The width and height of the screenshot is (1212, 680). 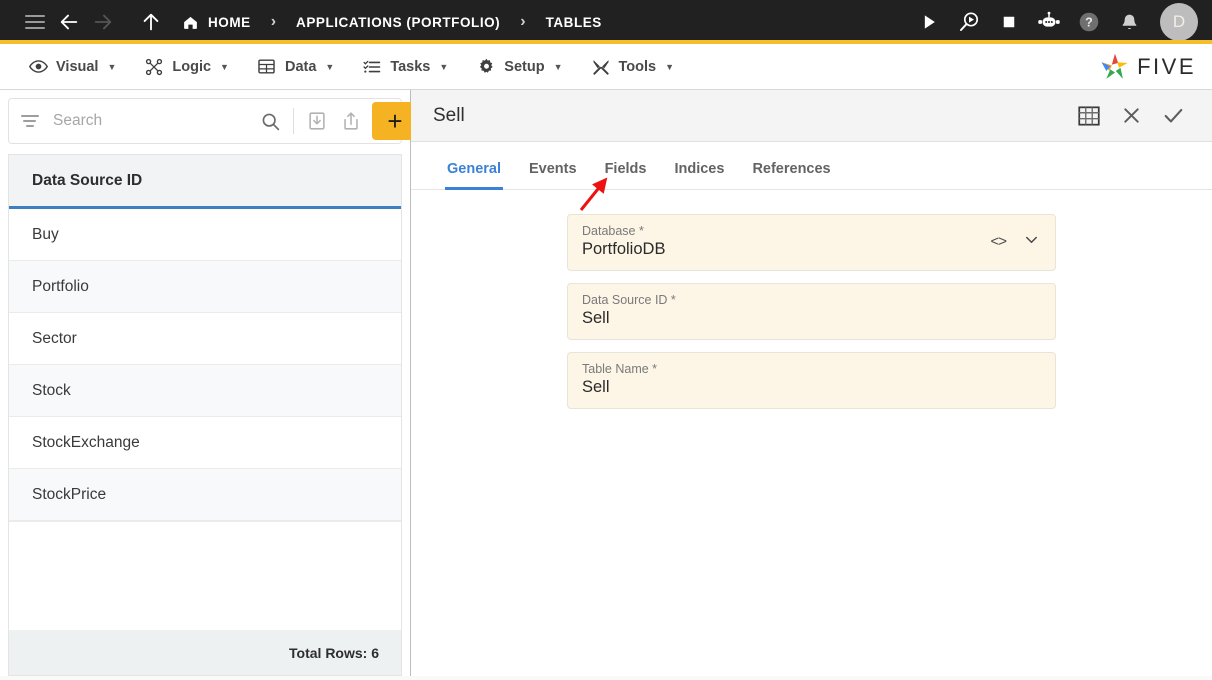 I want to click on table-row: StockExchange, so click(x=205, y=443).